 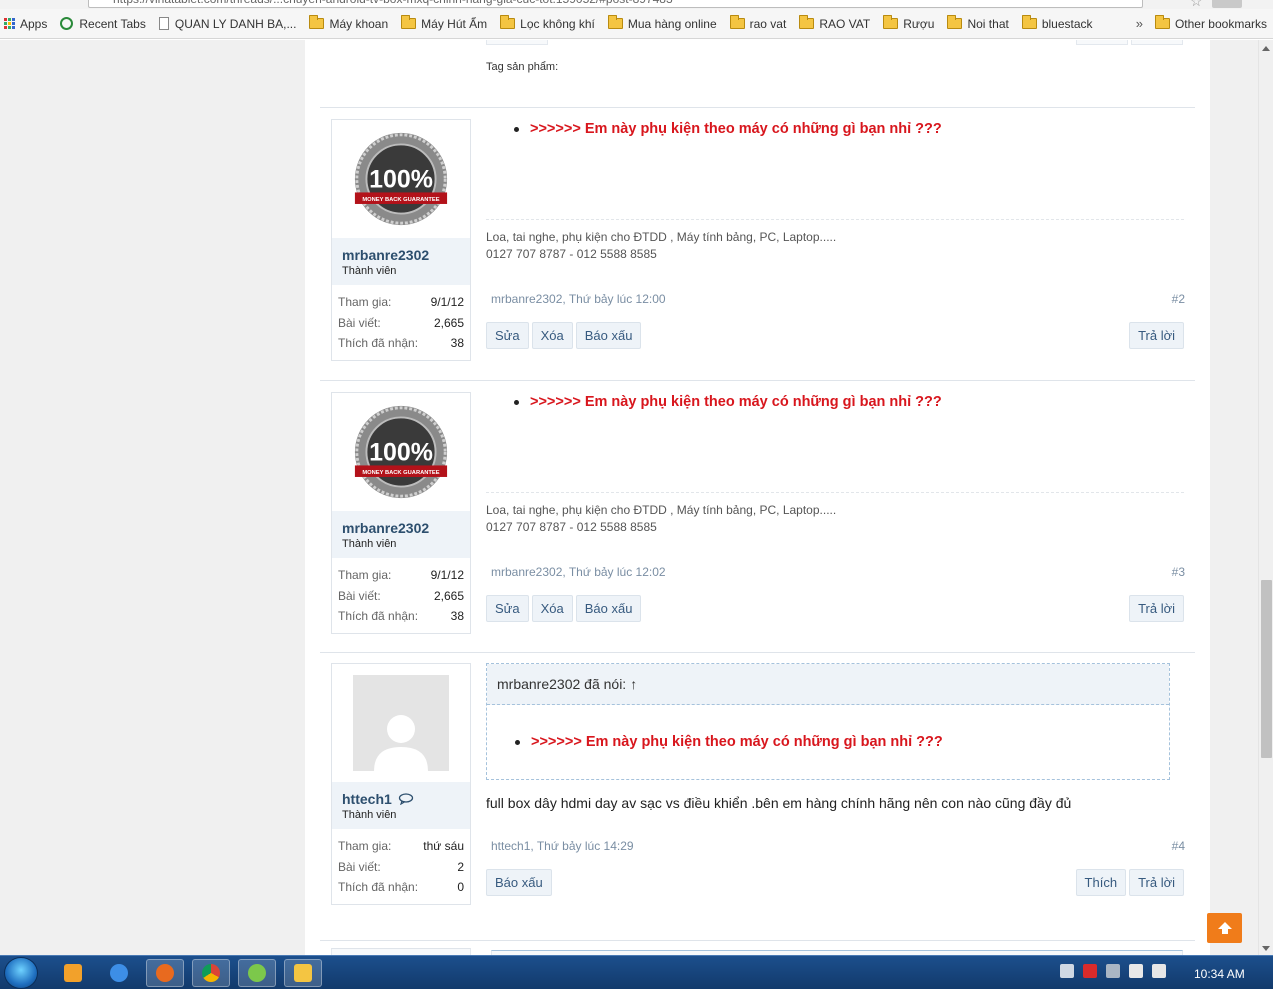 I want to click on bookmark-rao-vat-caps: RAO VAT, so click(x=834, y=24).